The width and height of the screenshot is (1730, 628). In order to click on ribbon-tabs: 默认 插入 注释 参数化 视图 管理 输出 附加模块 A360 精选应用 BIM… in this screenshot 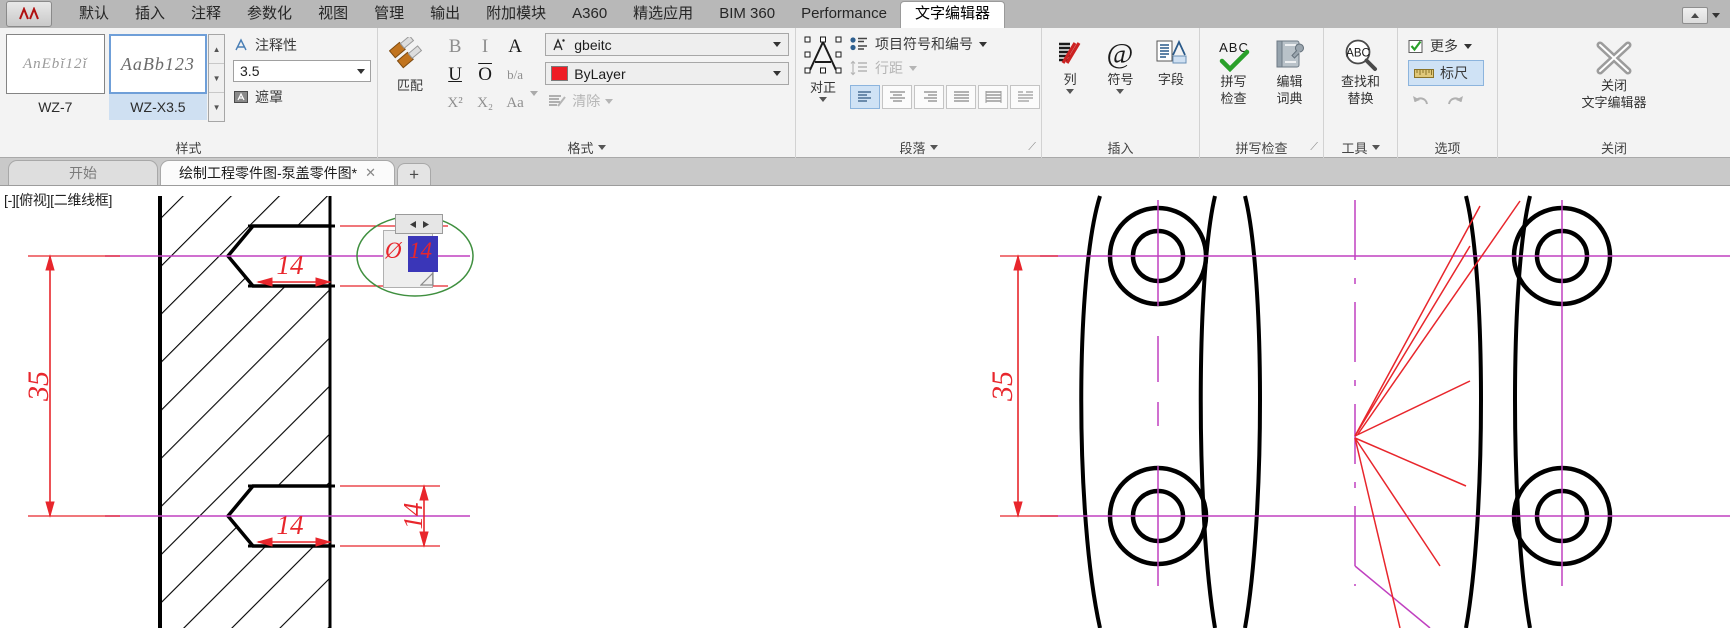, I will do `click(535, 14)`.